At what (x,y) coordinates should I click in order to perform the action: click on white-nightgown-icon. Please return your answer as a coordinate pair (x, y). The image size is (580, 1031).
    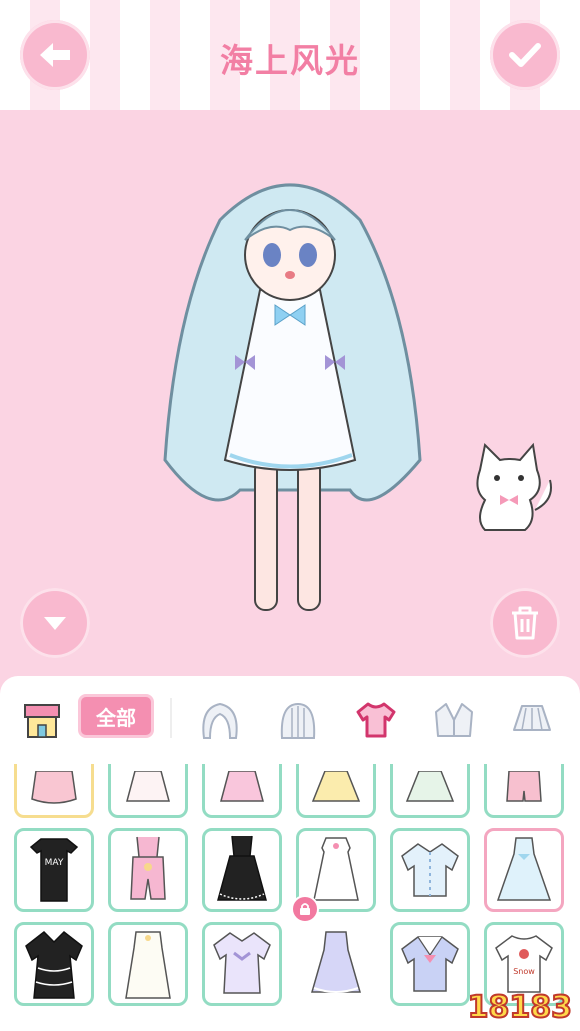
    Looking at the image, I should click on (336, 869).